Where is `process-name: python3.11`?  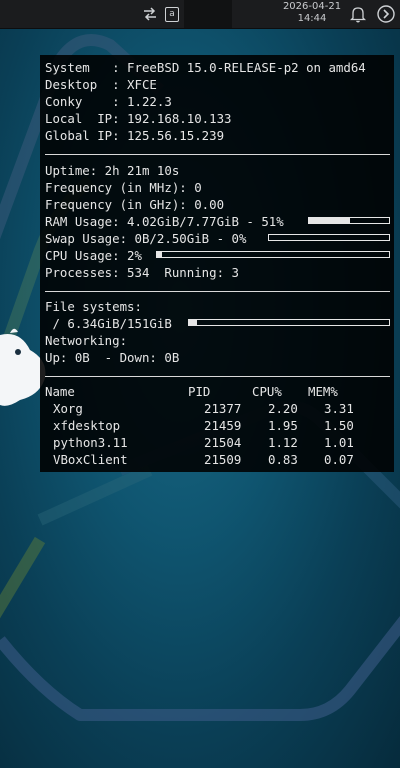
process-name: python3.11 is located at coordinates (90, 442).